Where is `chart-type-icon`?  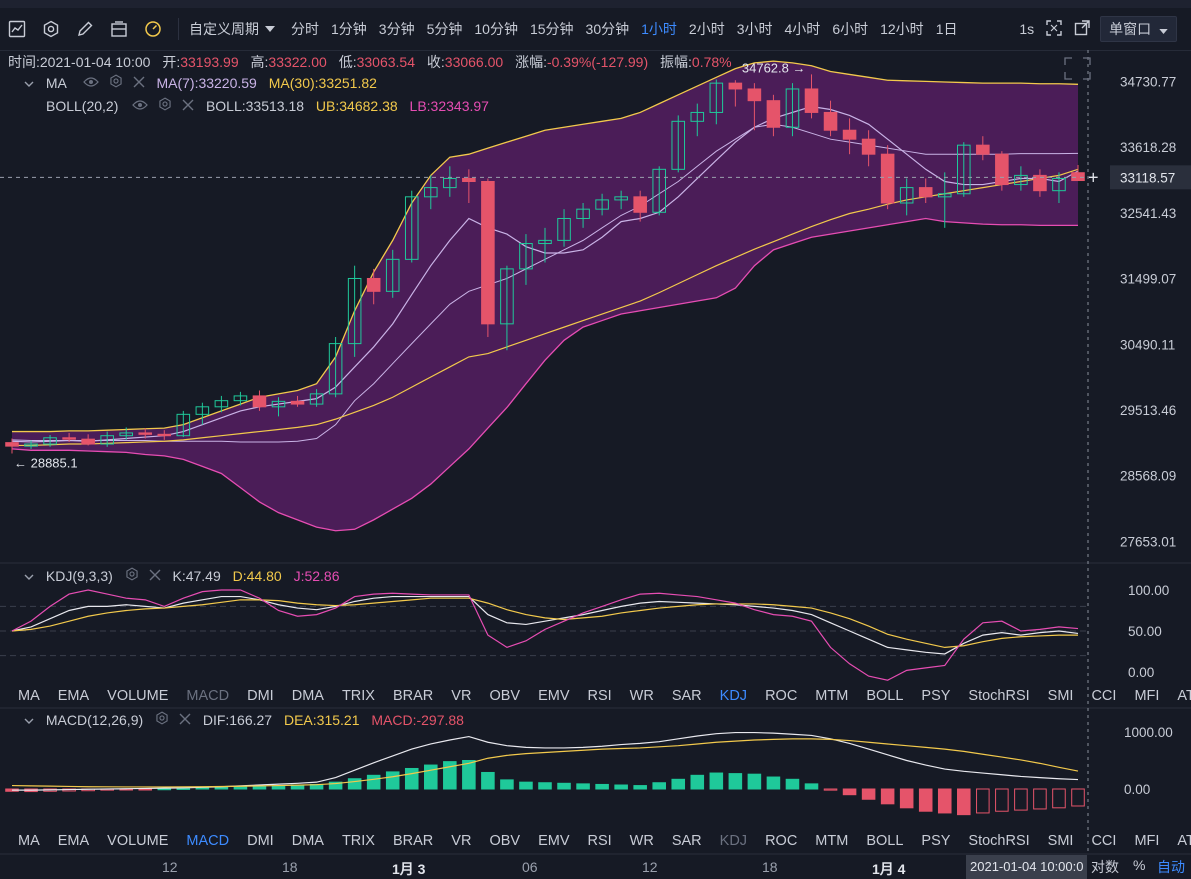
chart-type-icon is located at coordinates (17, 29).